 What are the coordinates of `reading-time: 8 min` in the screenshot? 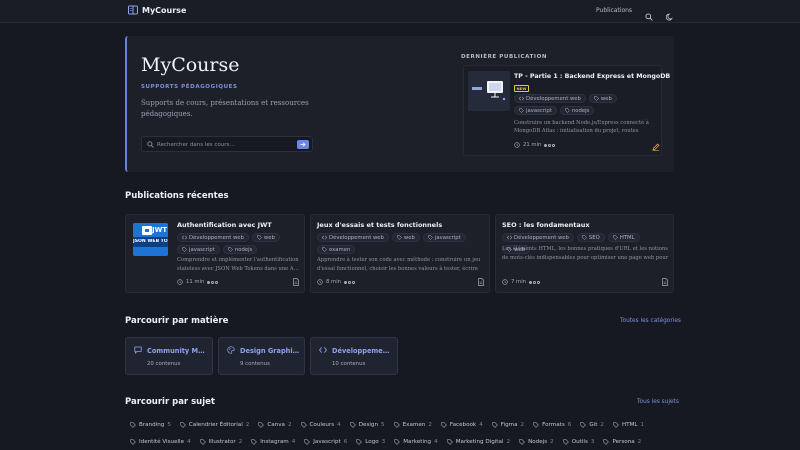 It's located at (334, 282).